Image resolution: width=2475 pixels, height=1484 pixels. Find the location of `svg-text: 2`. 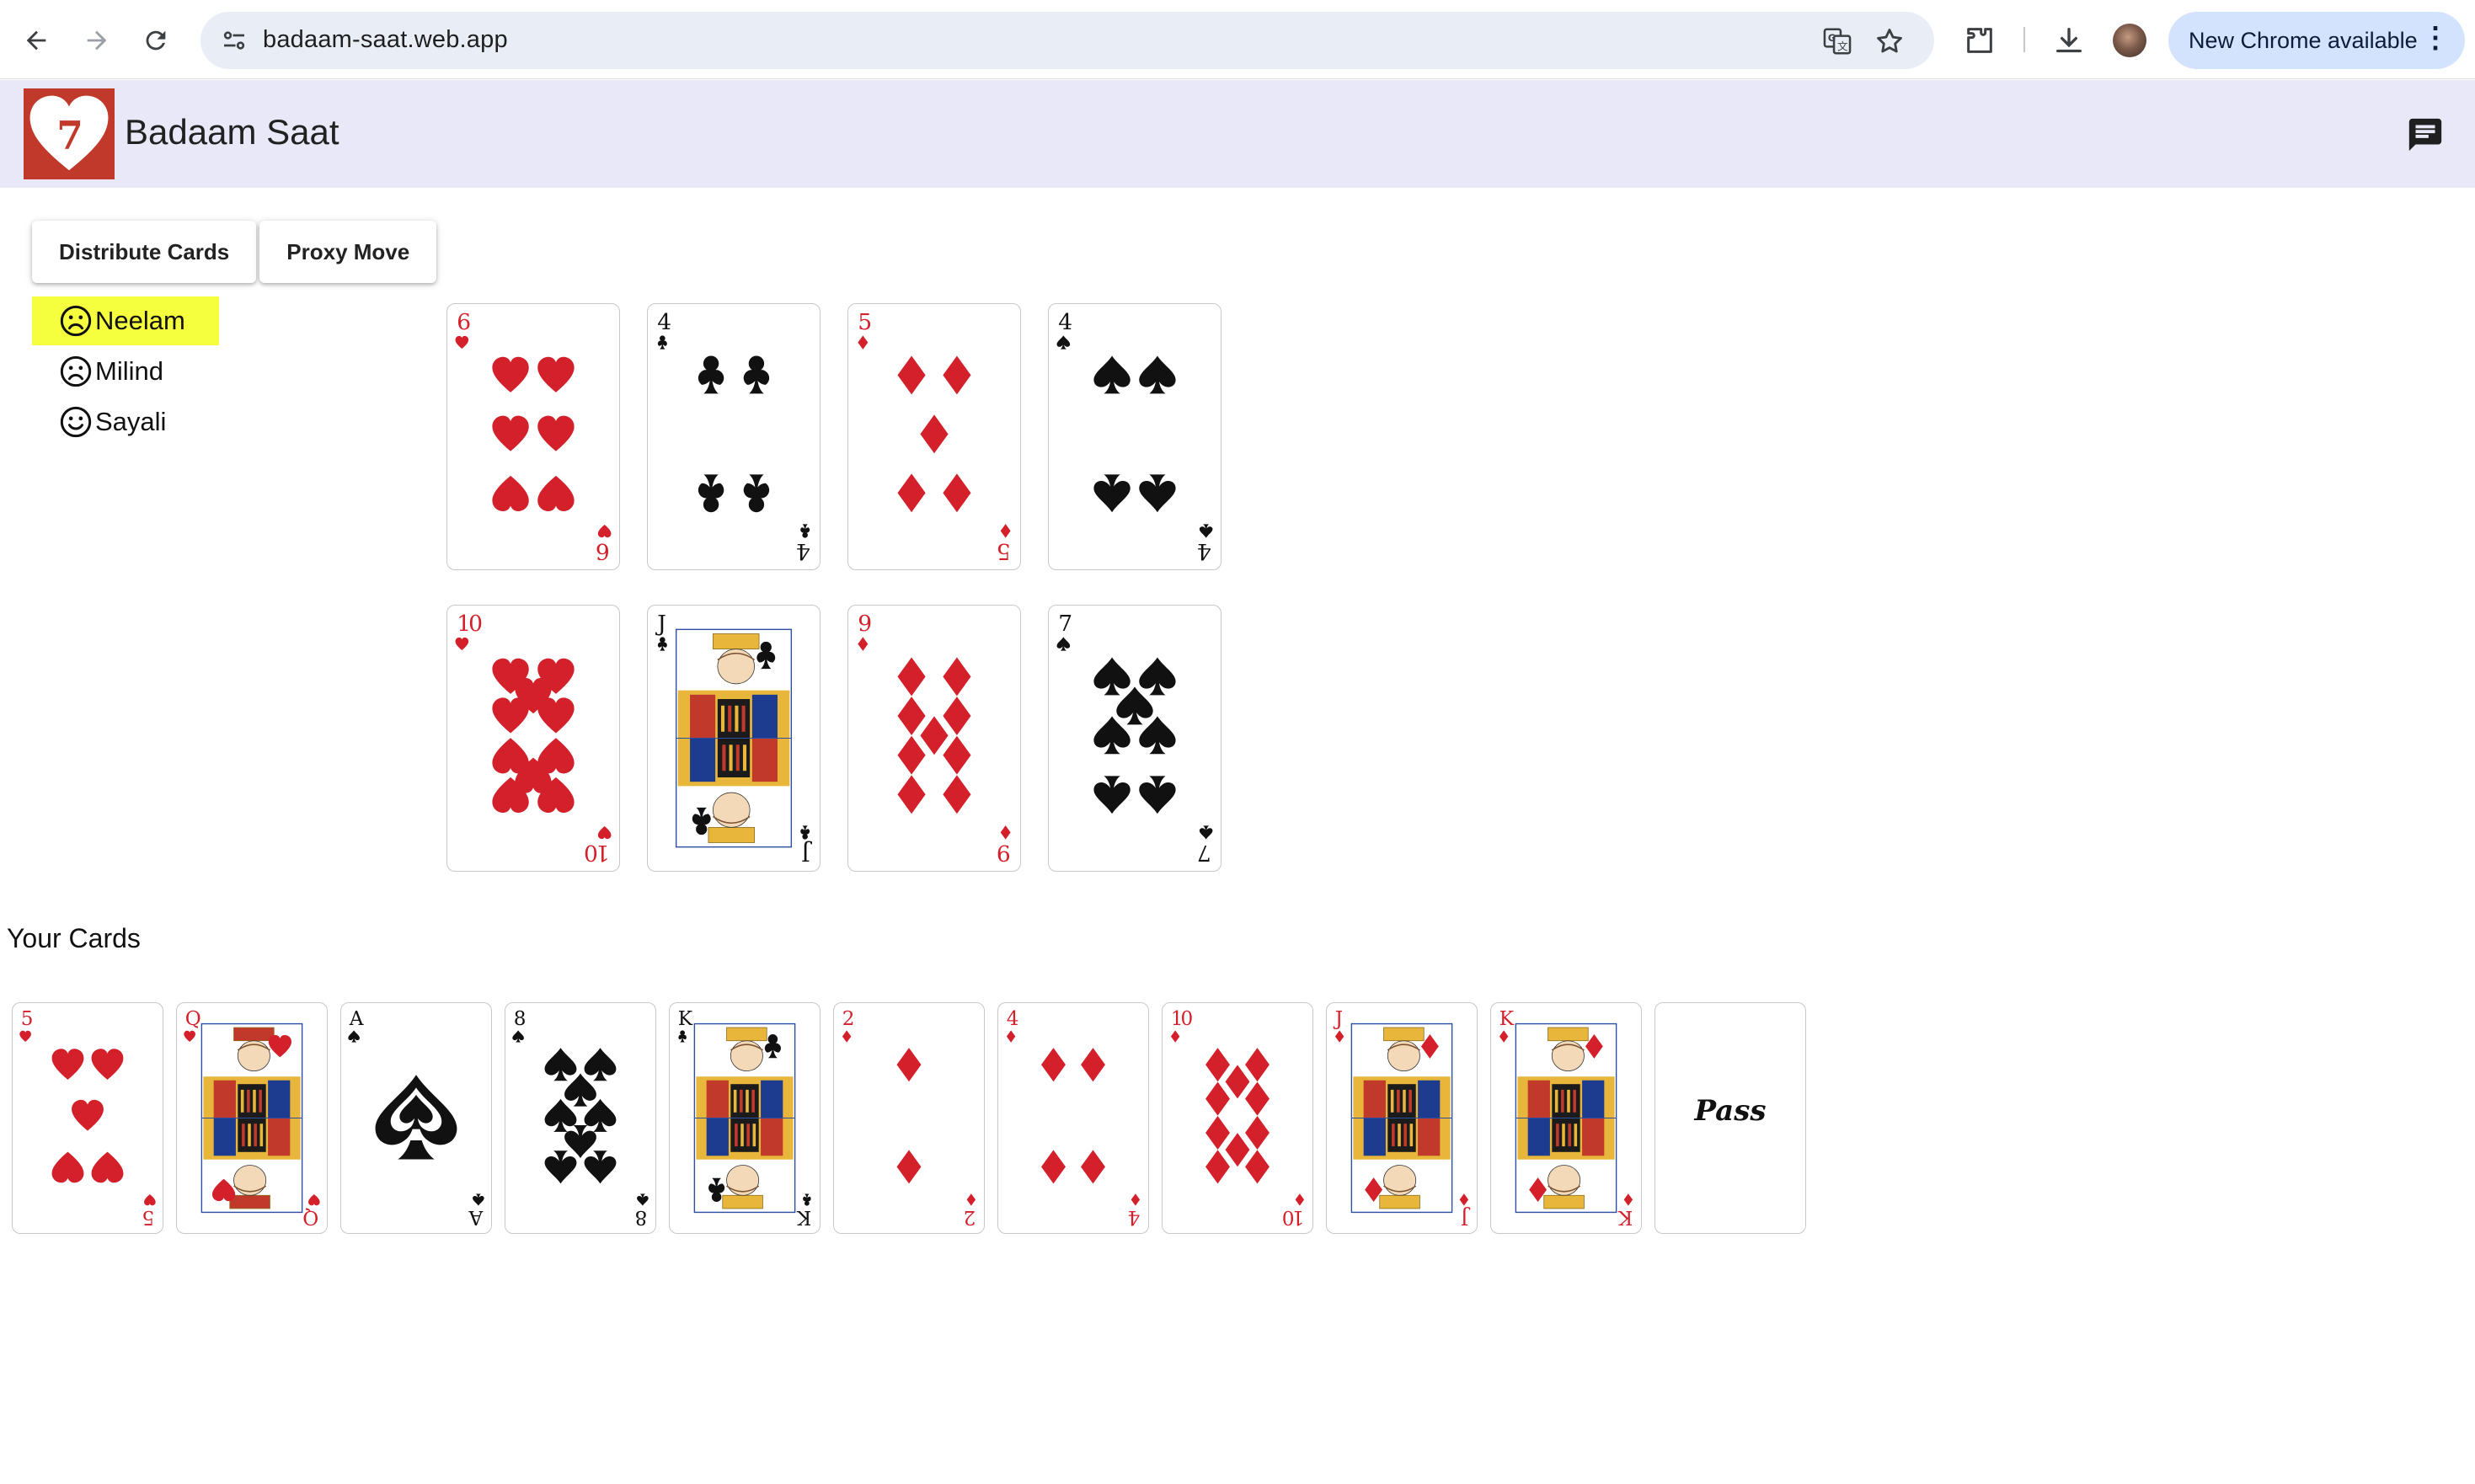

svg-text: 2 is located at coordinates (849, 1019).